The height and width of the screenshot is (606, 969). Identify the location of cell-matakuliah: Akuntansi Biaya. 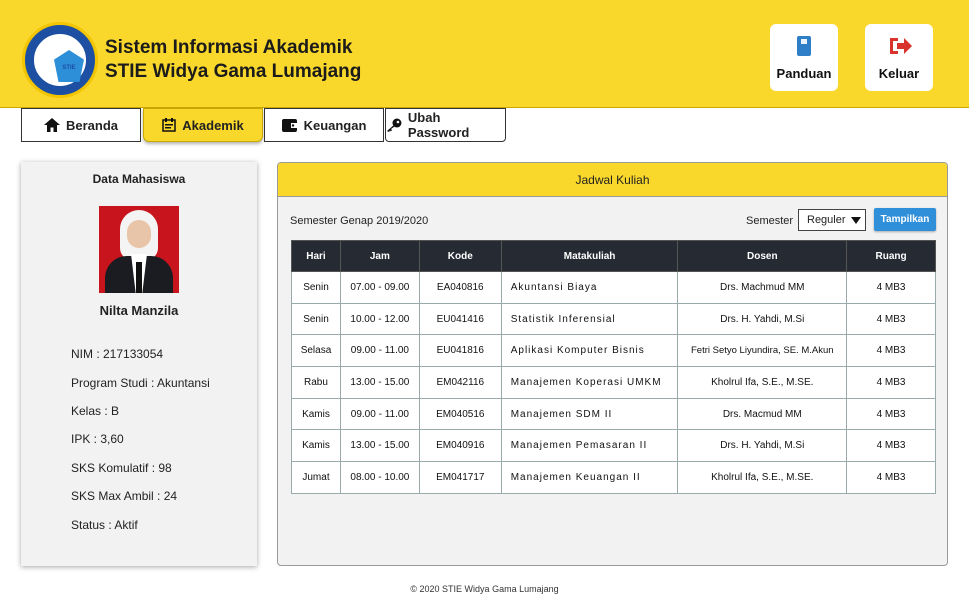
(589, 287).